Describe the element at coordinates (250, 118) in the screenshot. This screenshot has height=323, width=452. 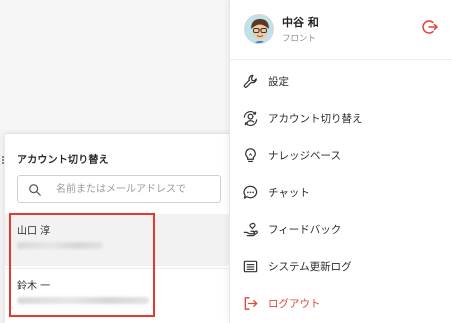
I see `switch-account-icon` at that location.